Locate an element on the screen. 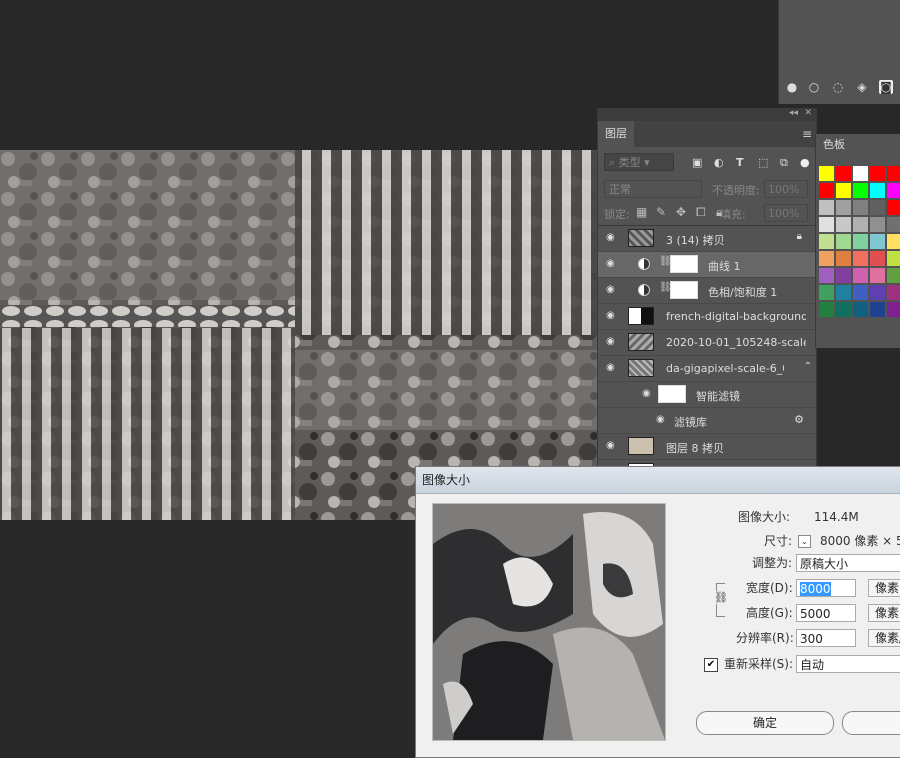 Image resolution: width=900 pixels, height=758 pixels. filled-circle-icon: ● is located at coordinates (792, 87).